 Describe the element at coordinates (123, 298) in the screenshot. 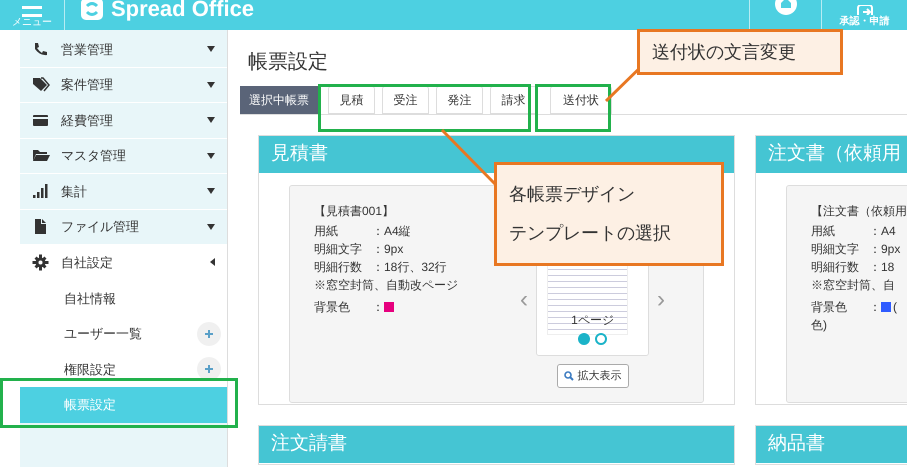

I see `sidebar-subitem: 自社情報` at that location.